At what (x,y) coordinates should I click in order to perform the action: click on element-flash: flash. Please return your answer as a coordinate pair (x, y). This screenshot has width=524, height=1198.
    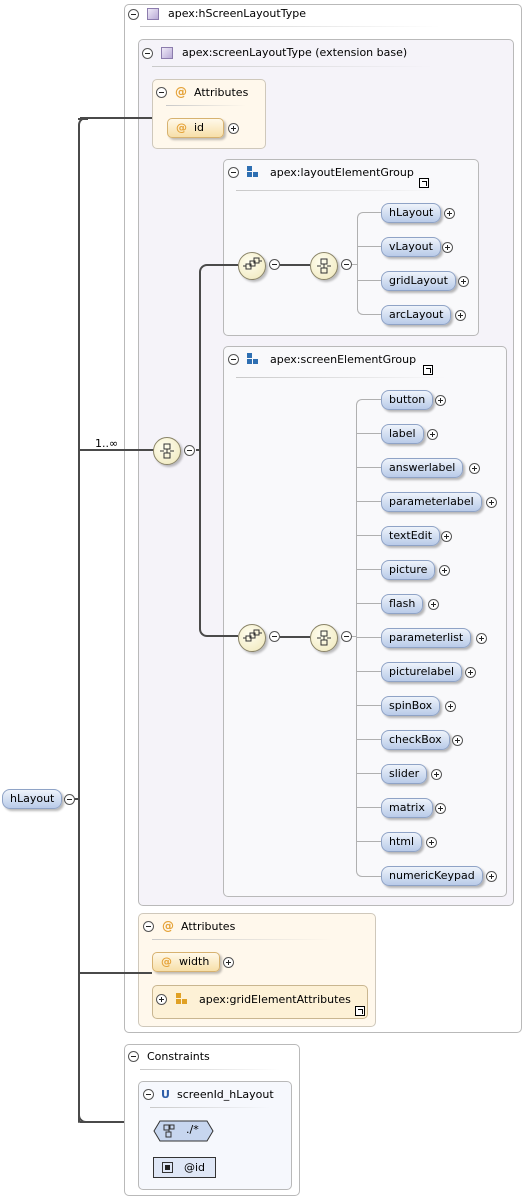
    Looking at the image, I should click on (402, 604).